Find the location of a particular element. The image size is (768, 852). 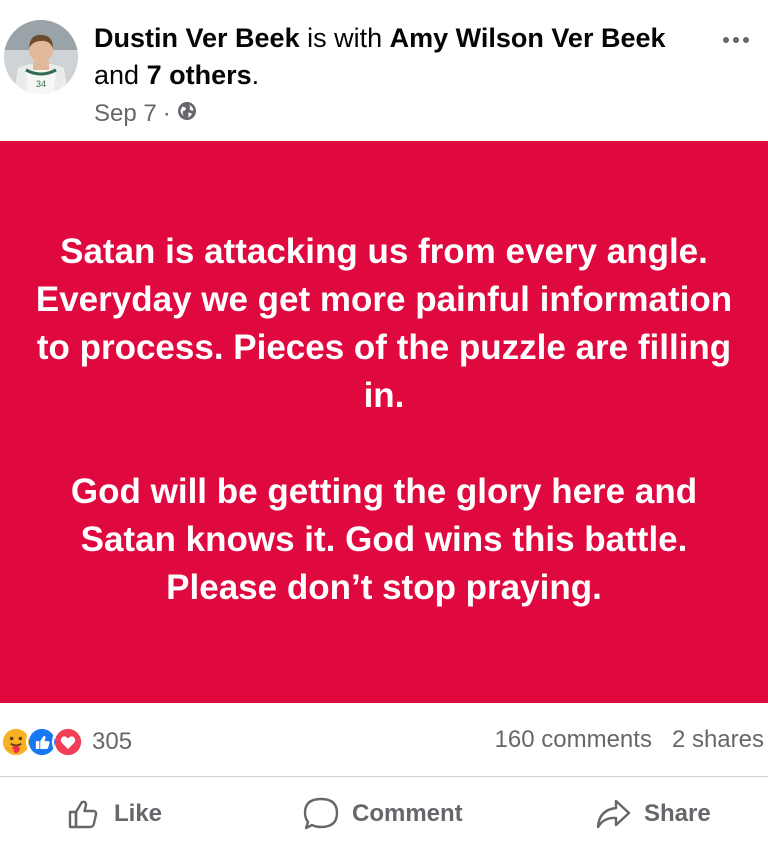

tagged-others-link: 7 others is located at coordinates (199, 75).